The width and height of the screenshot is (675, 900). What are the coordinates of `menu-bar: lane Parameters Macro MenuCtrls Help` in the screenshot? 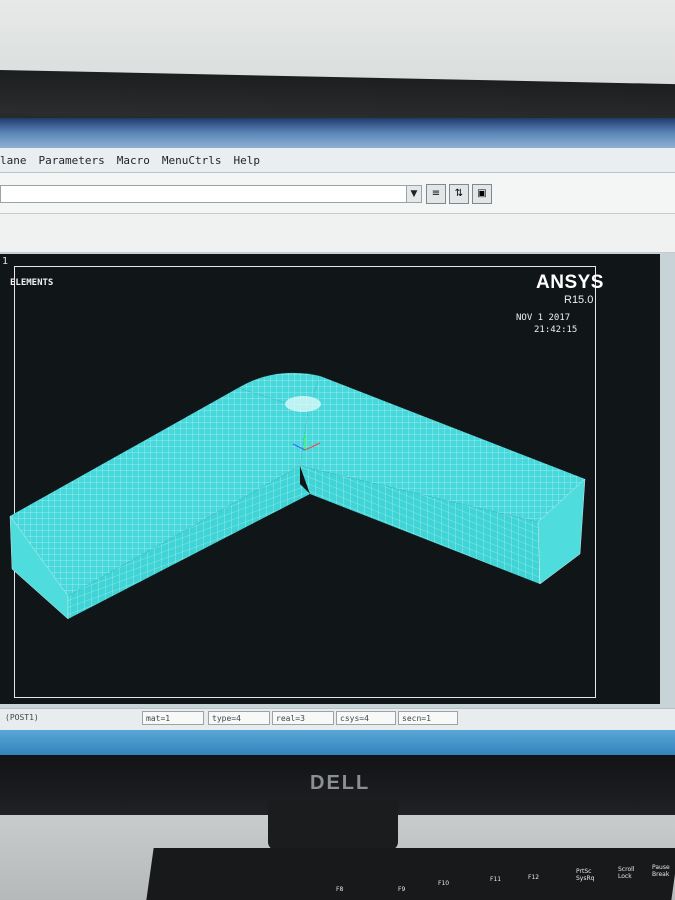 It's located at (337, 160).